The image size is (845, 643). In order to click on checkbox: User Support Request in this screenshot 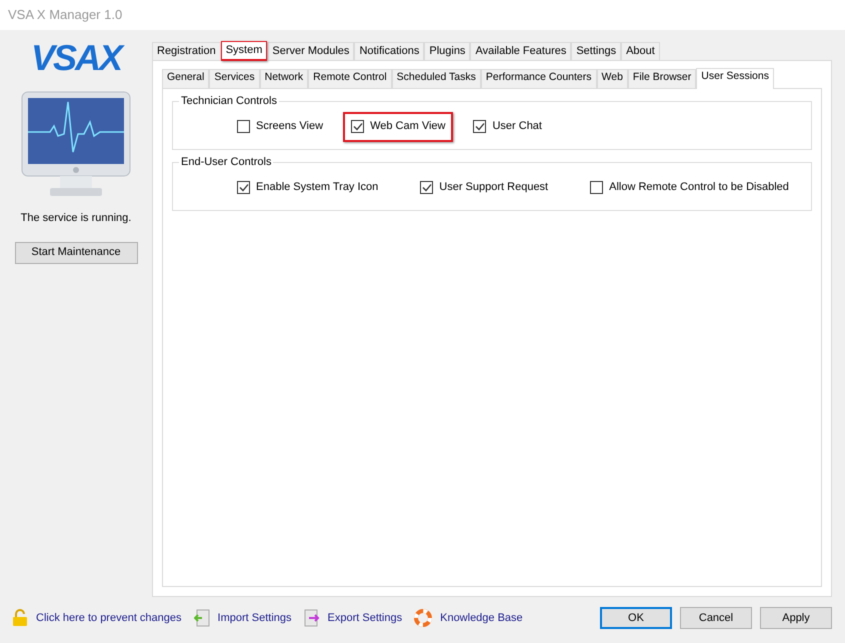, I will do `click(484, 187)`.